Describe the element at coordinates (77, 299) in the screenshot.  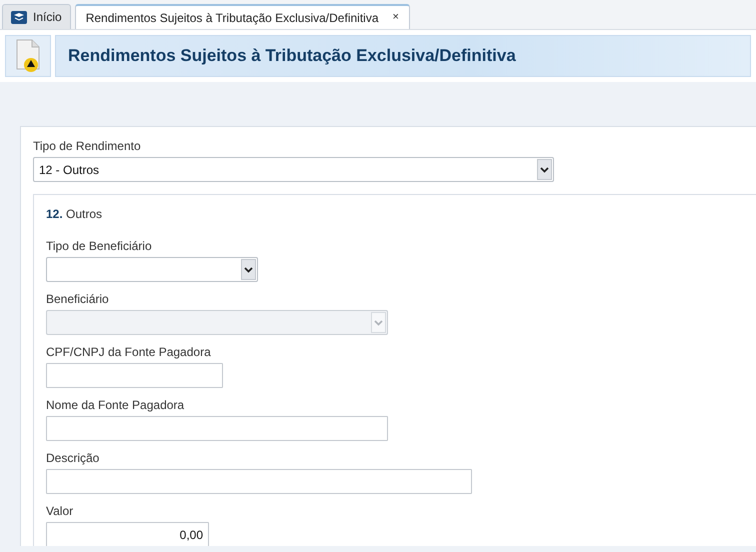
I see `field-label: Beneficiário` at that location.